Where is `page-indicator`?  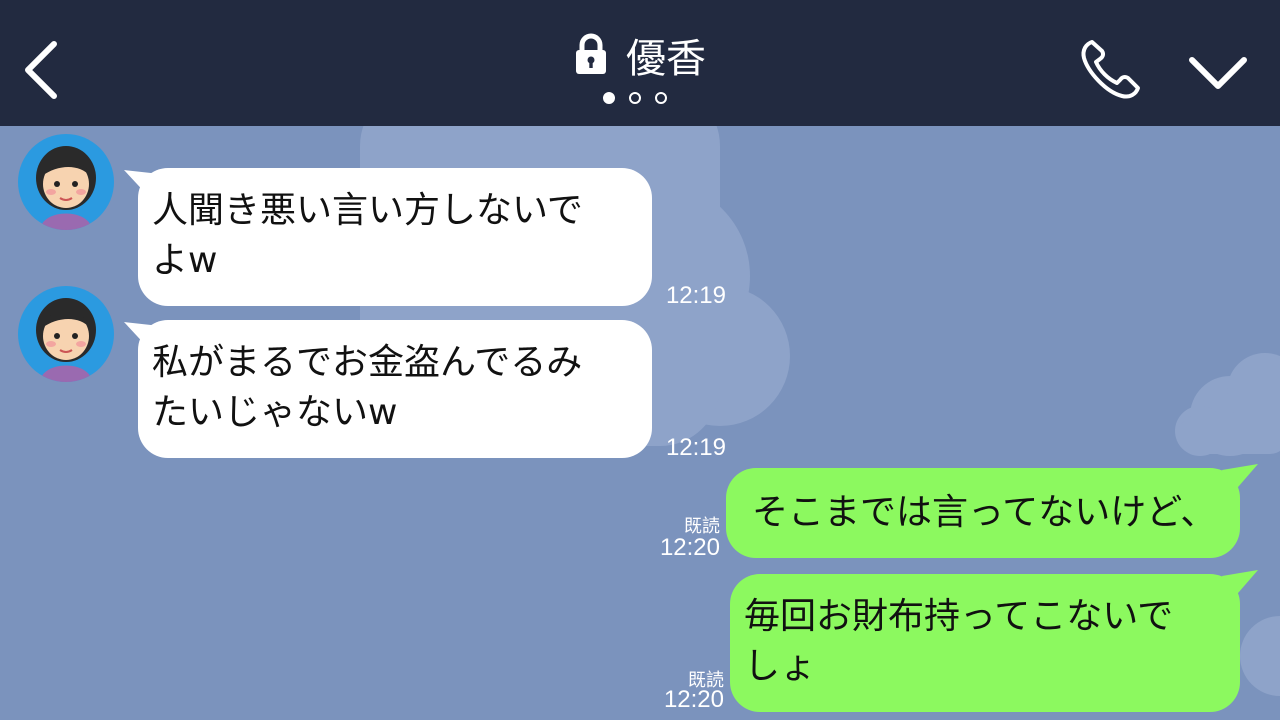
page-indicator is located at coordinates (635, 98).